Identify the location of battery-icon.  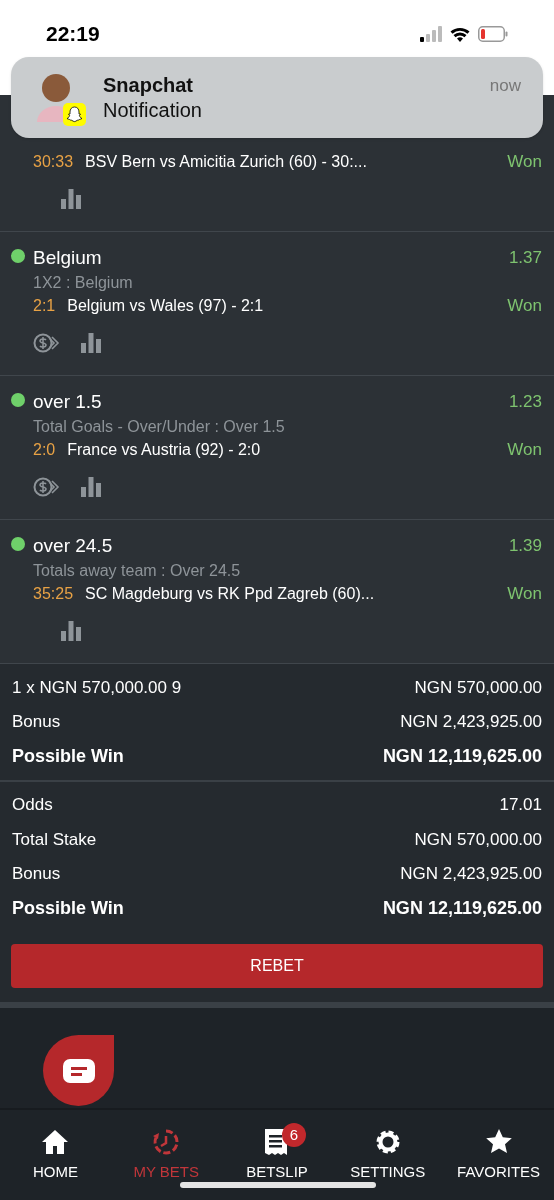
(493, 34).